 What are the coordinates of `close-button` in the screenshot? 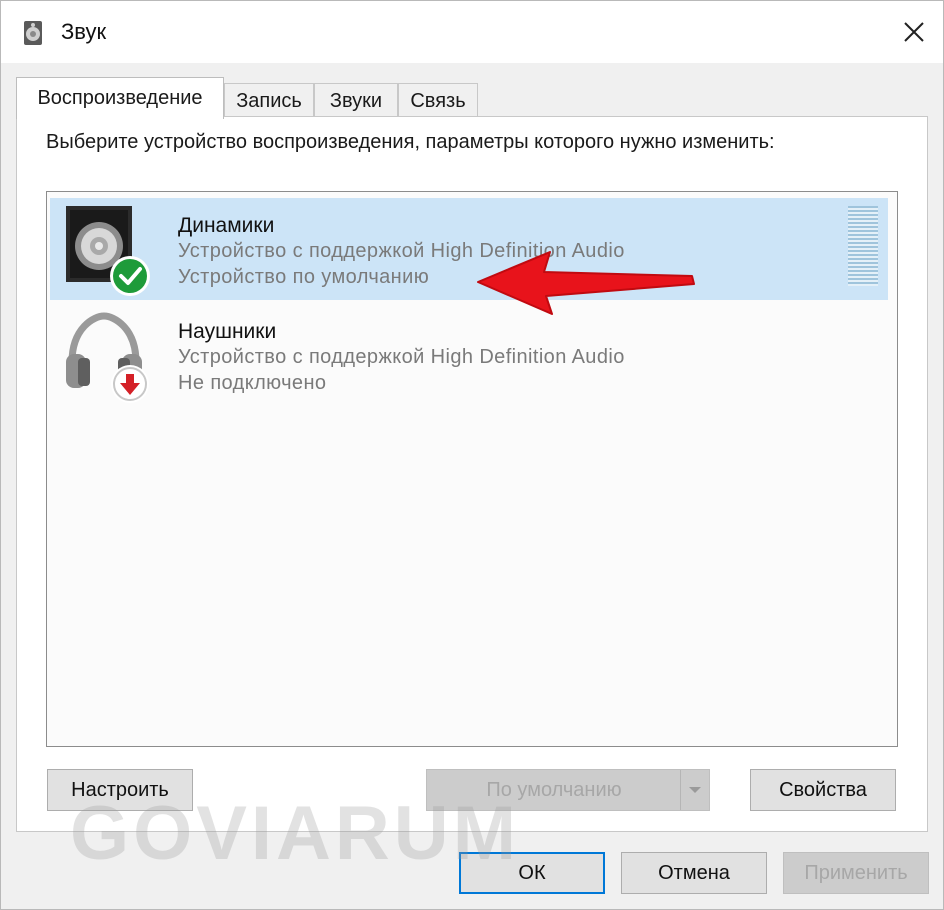 It's located at (914, 32).